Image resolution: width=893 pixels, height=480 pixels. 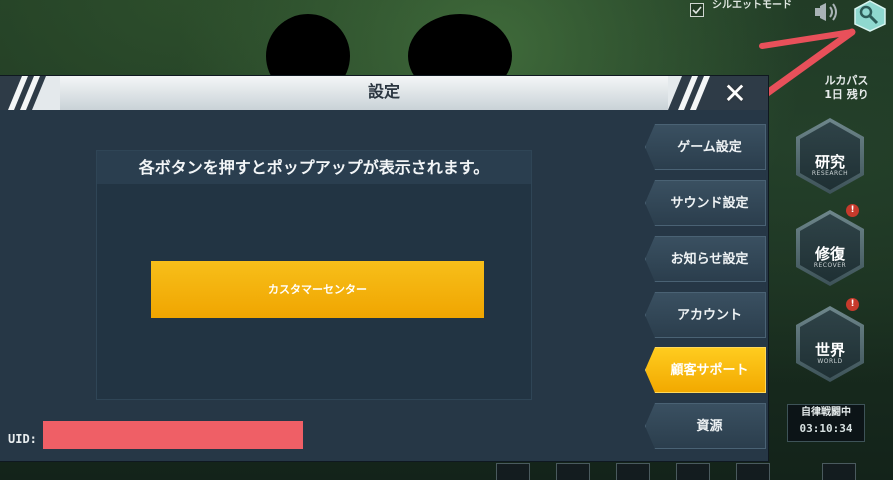 What do you see at coordinates (383, 91) in the screenshot?
I see `modal-title: 設定` at bounding box center [383, 91].